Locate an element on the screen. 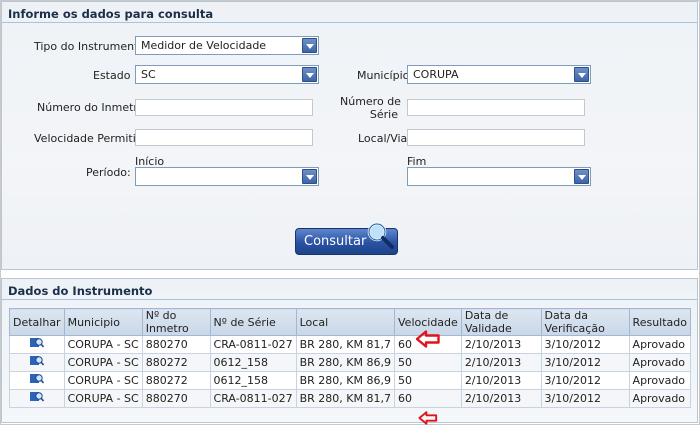  municipio-select: CORUPA is located at coordinates (499, 74).